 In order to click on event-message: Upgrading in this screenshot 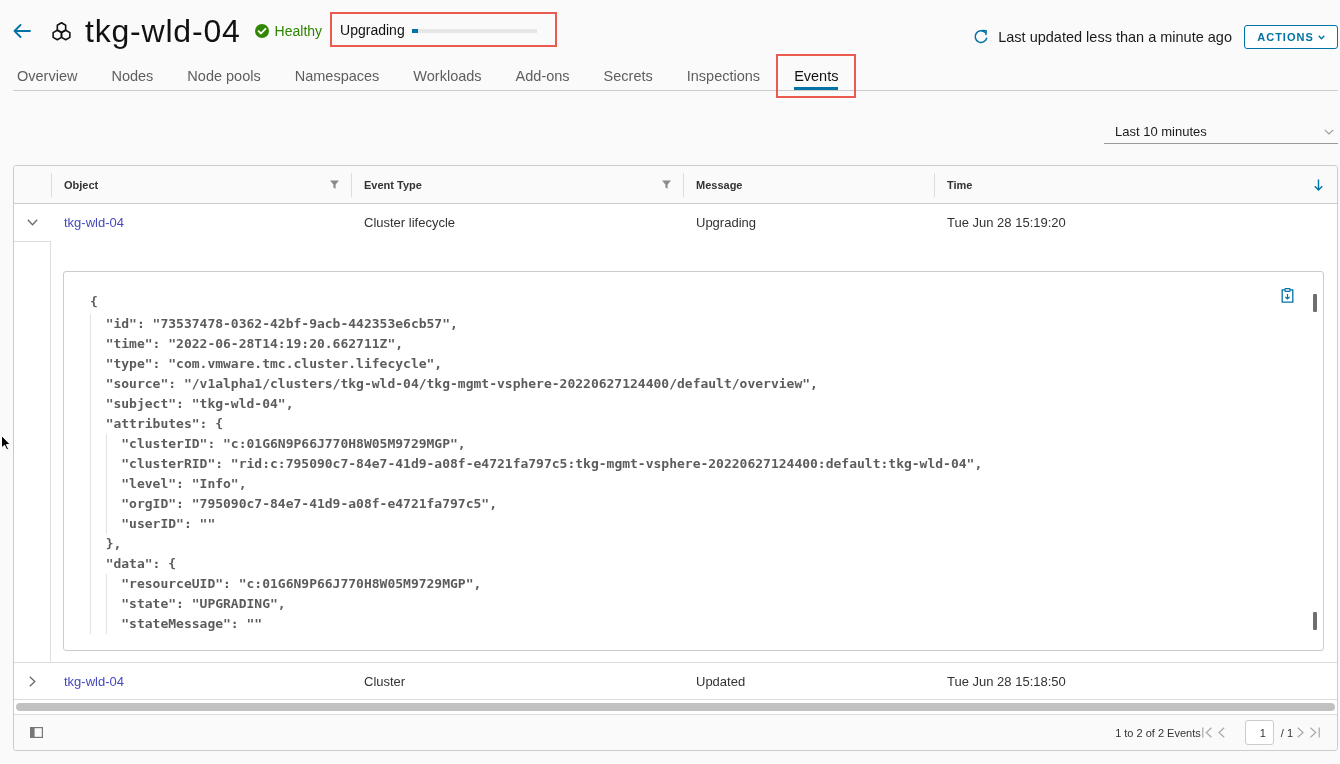, I will do `click(726, 222)`.